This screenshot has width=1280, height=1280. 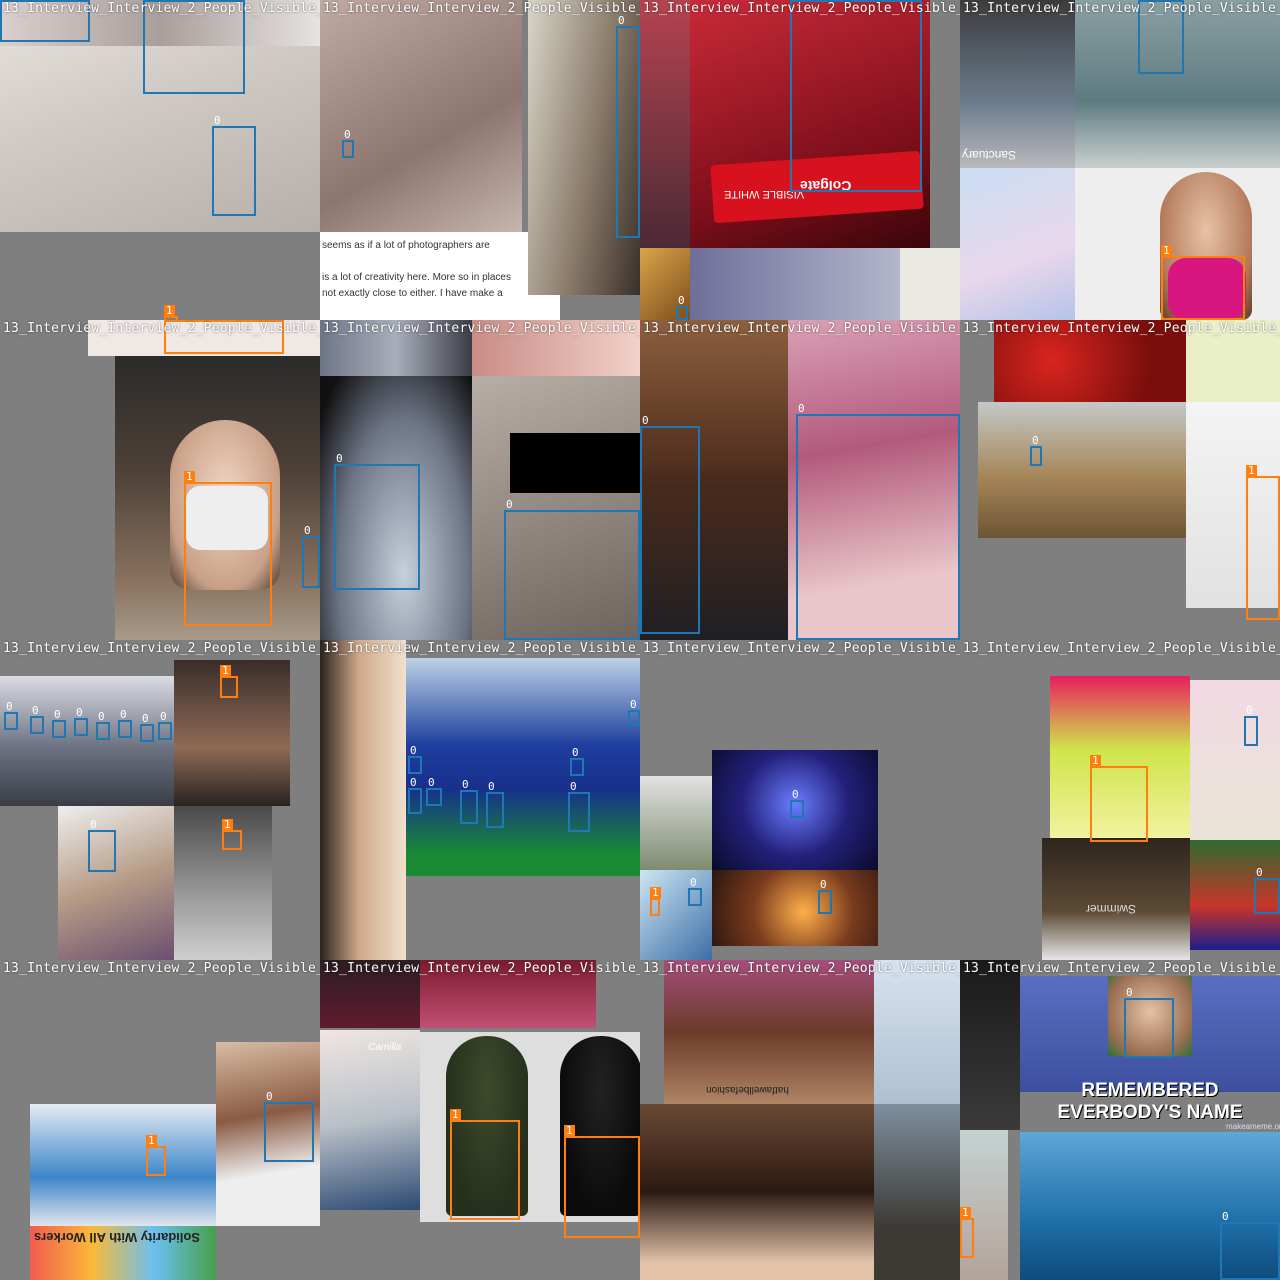 What do you see at coordinates (795, 284) in the screenshot?
I see `photo-bottom-mid` at bounding box center [795, 284].